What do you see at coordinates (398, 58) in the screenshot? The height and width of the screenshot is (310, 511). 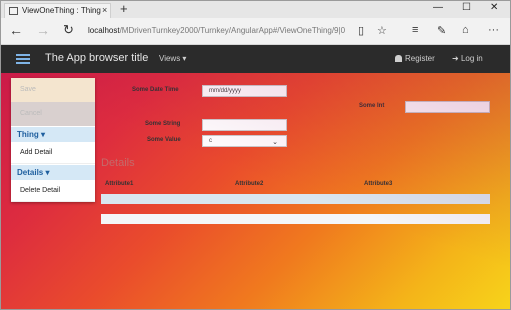 I see `user-icon` at bounding box center [398, 58].